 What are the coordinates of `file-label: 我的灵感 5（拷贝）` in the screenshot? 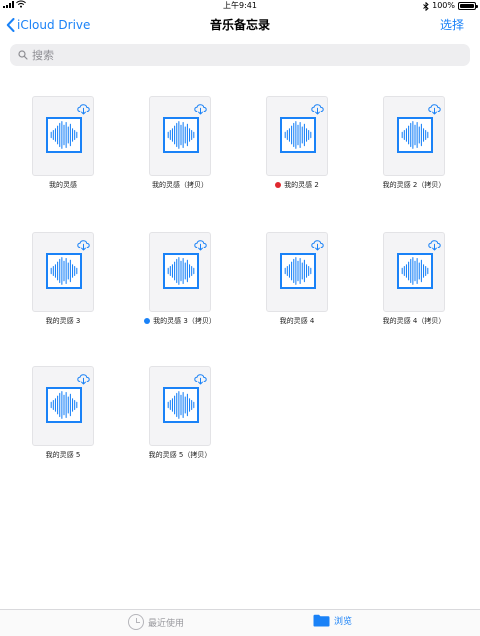 It's located at (180, 455).